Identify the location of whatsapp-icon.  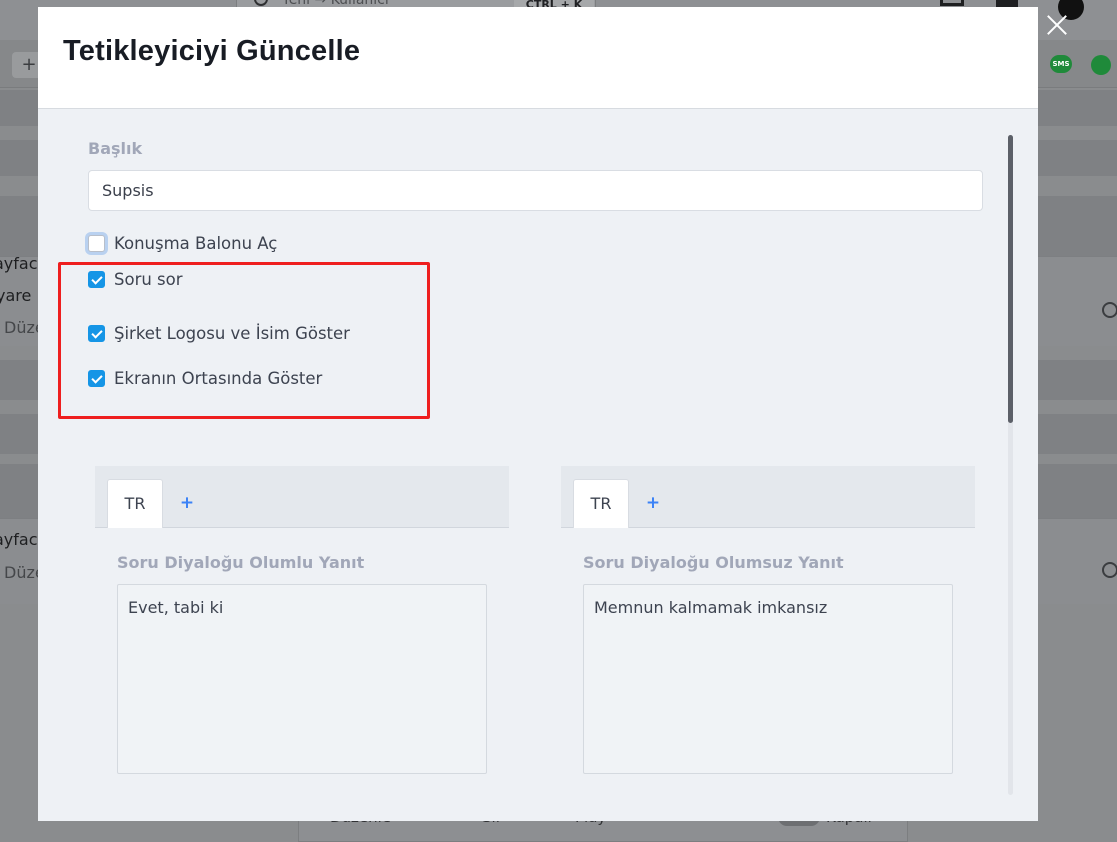
(1101, 65).